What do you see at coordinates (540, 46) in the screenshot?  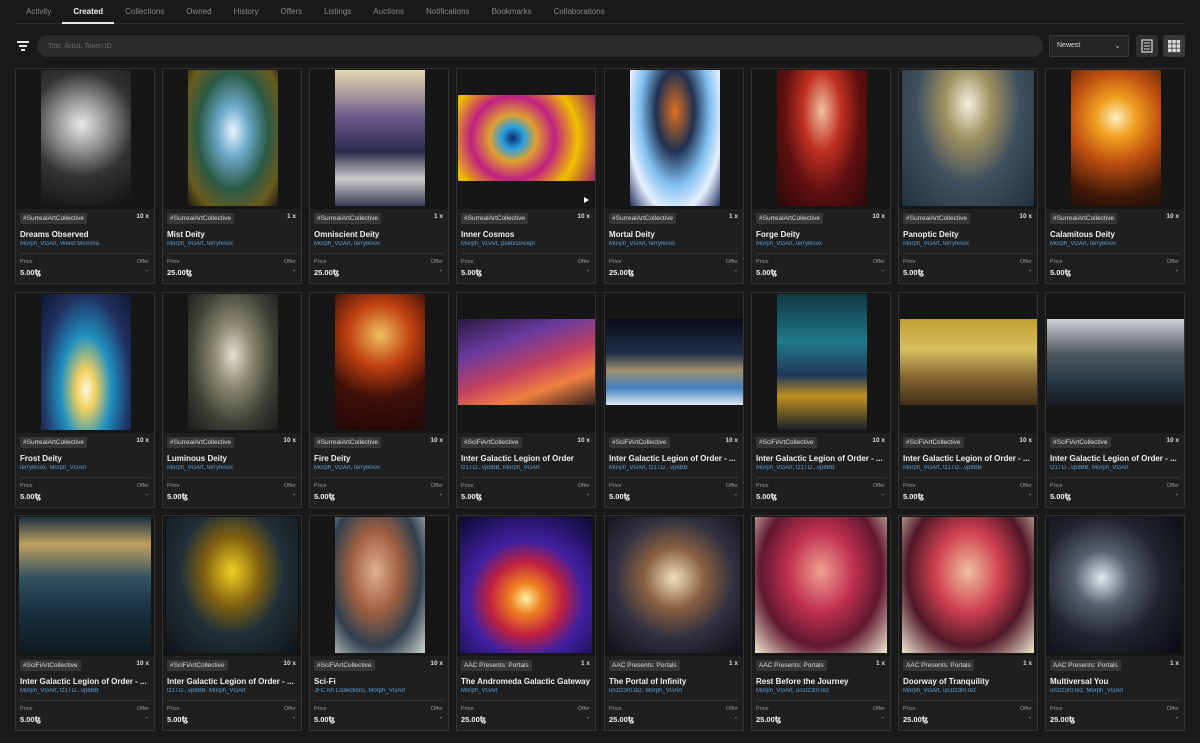 I see `search-input` at bounding box center [540, 46].